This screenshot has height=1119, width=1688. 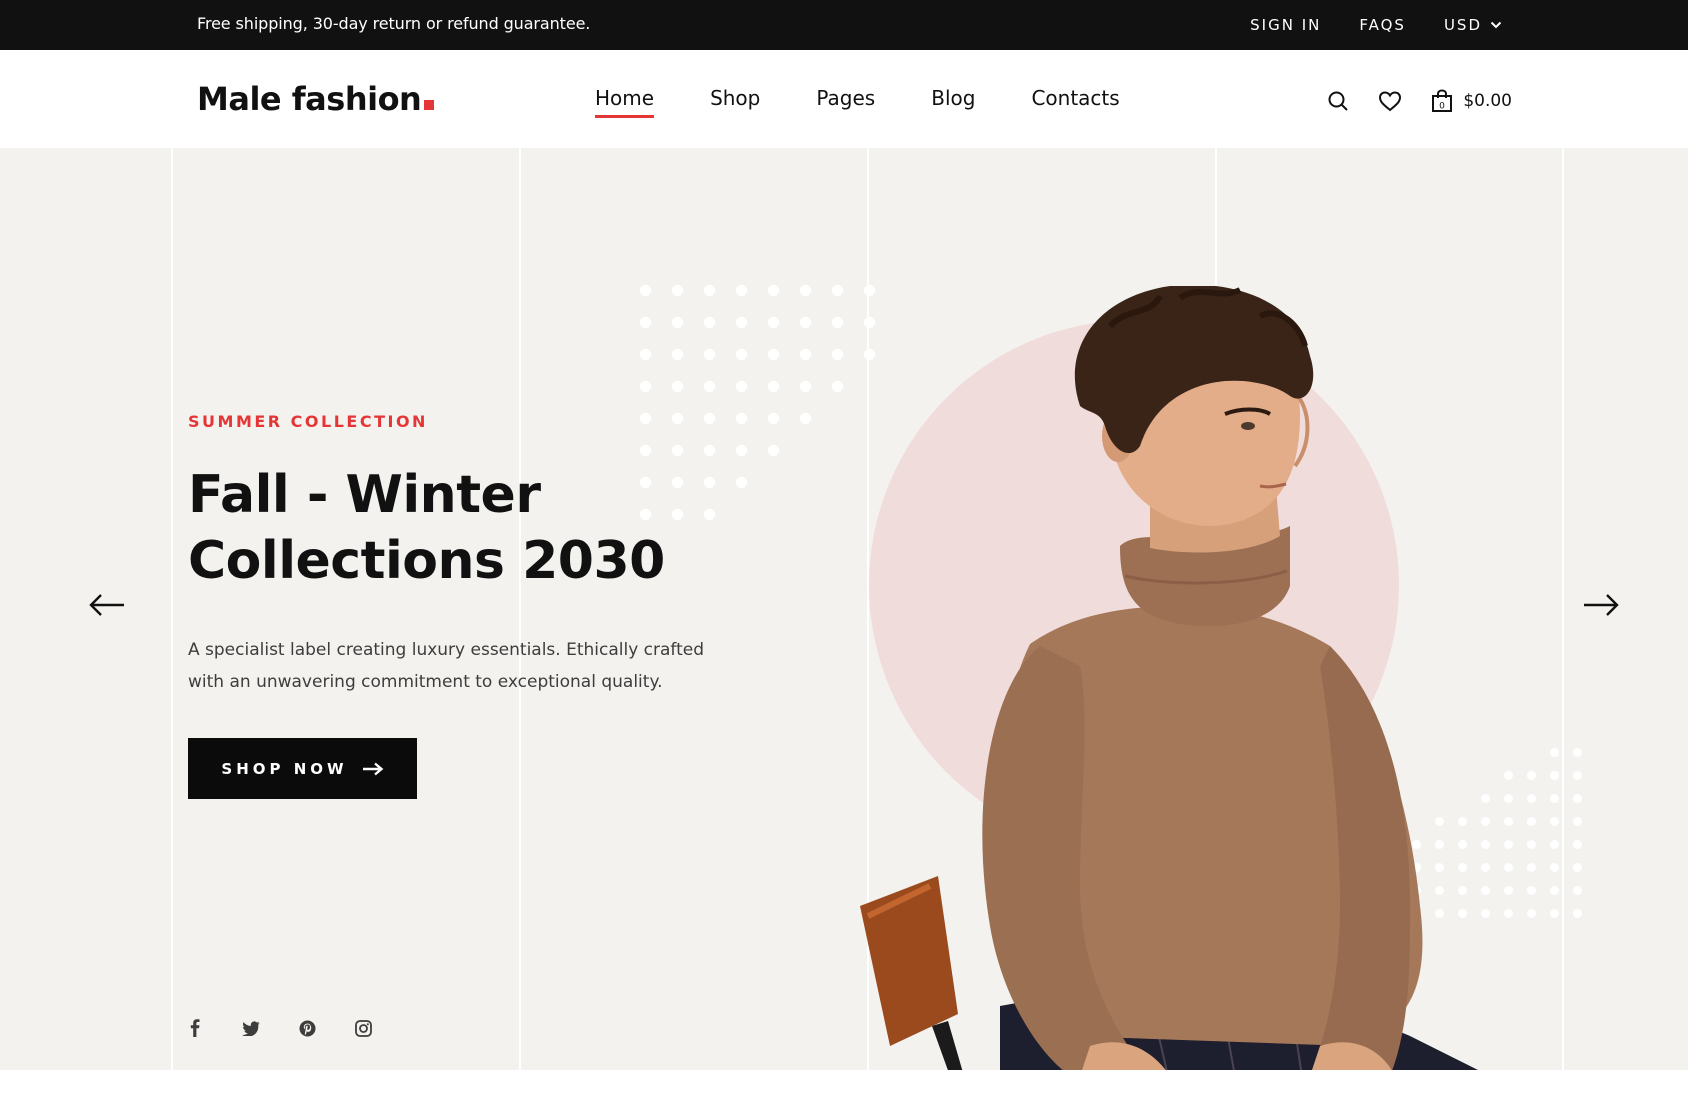 I want to click on faqs-link: FAQS, so click(x=1382, y=25).